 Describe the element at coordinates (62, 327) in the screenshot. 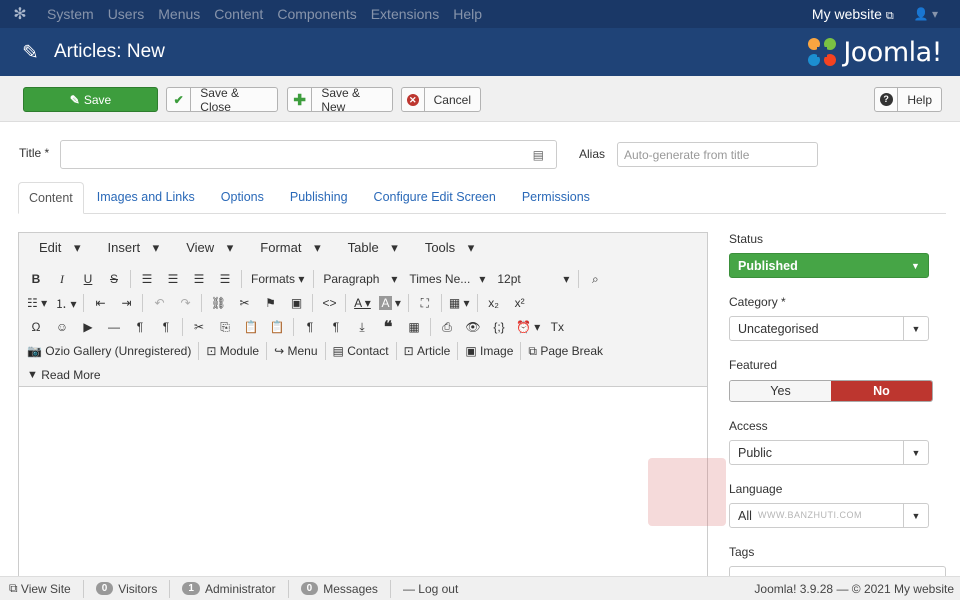

I see `emoticons-icon: ☺` at that location.